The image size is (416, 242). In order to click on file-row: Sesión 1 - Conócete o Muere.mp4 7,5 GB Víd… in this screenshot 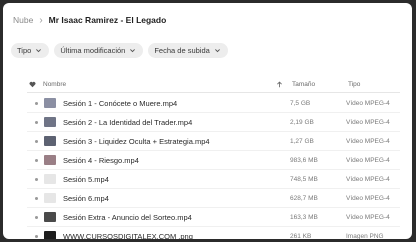, I will do `click(213, 103)`.